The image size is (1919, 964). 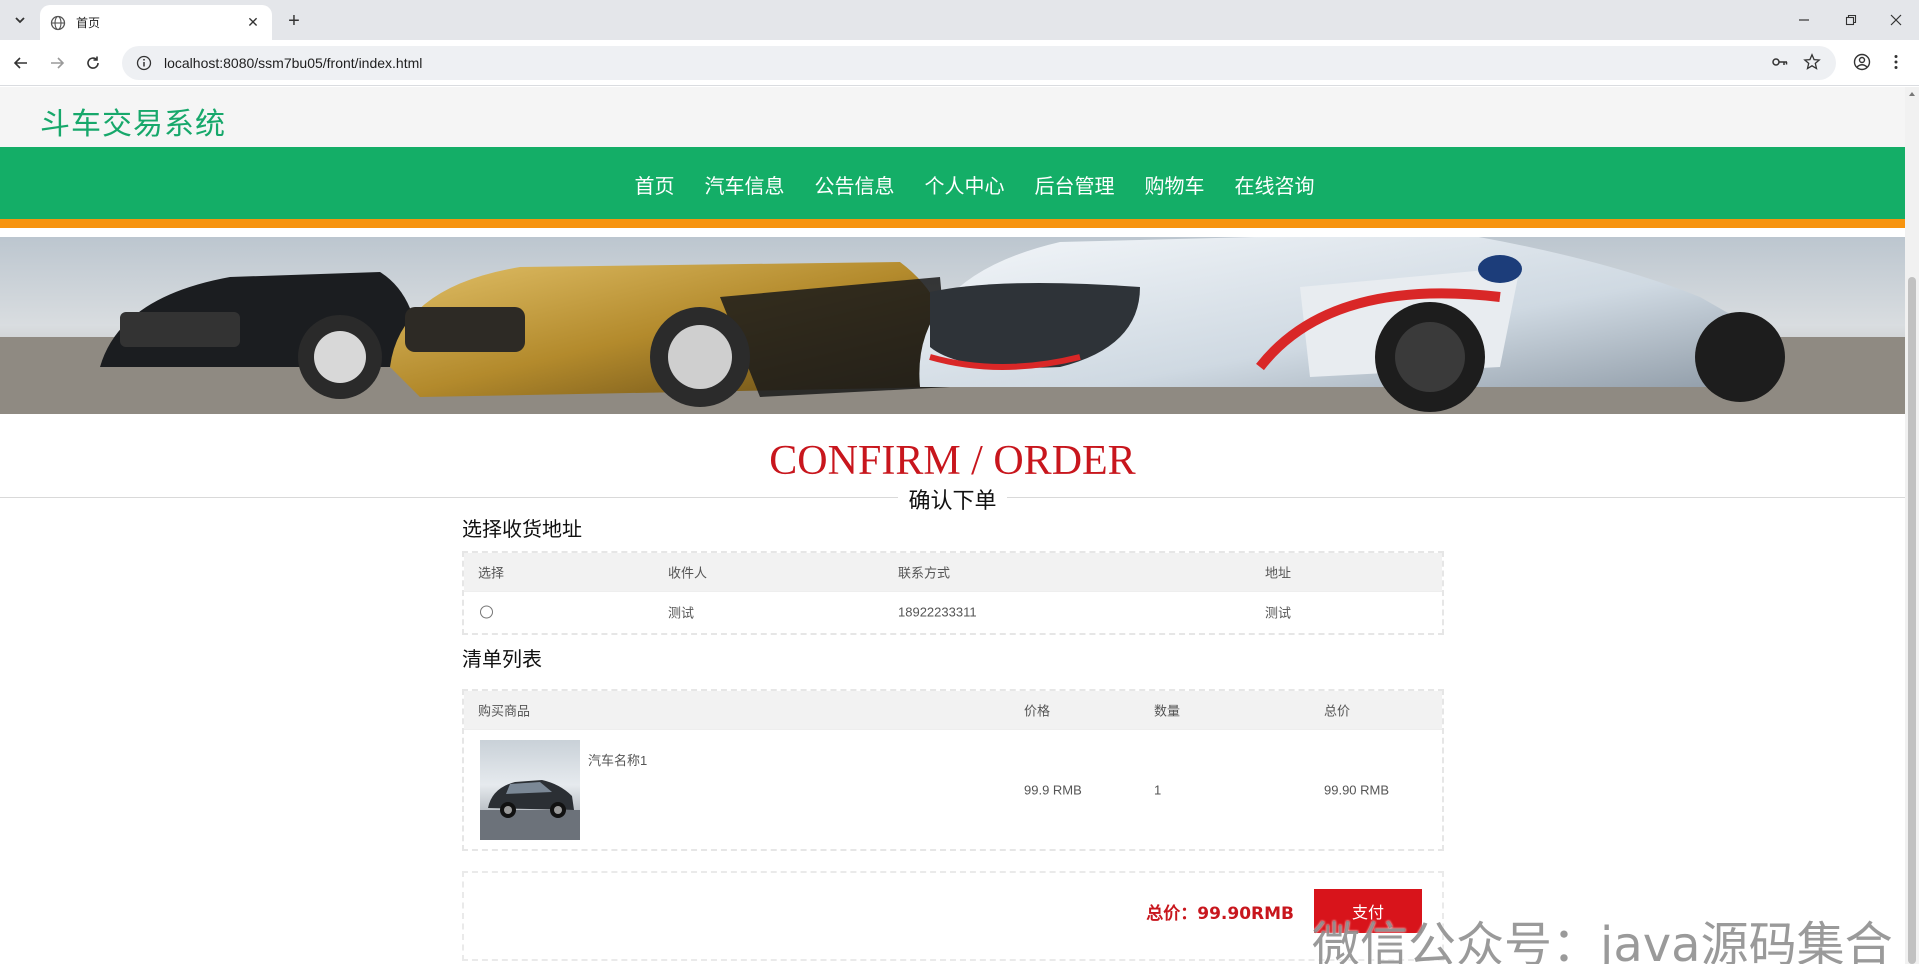 I want to click on page-subtitle: 确认下单, so click(x=952, y=499).